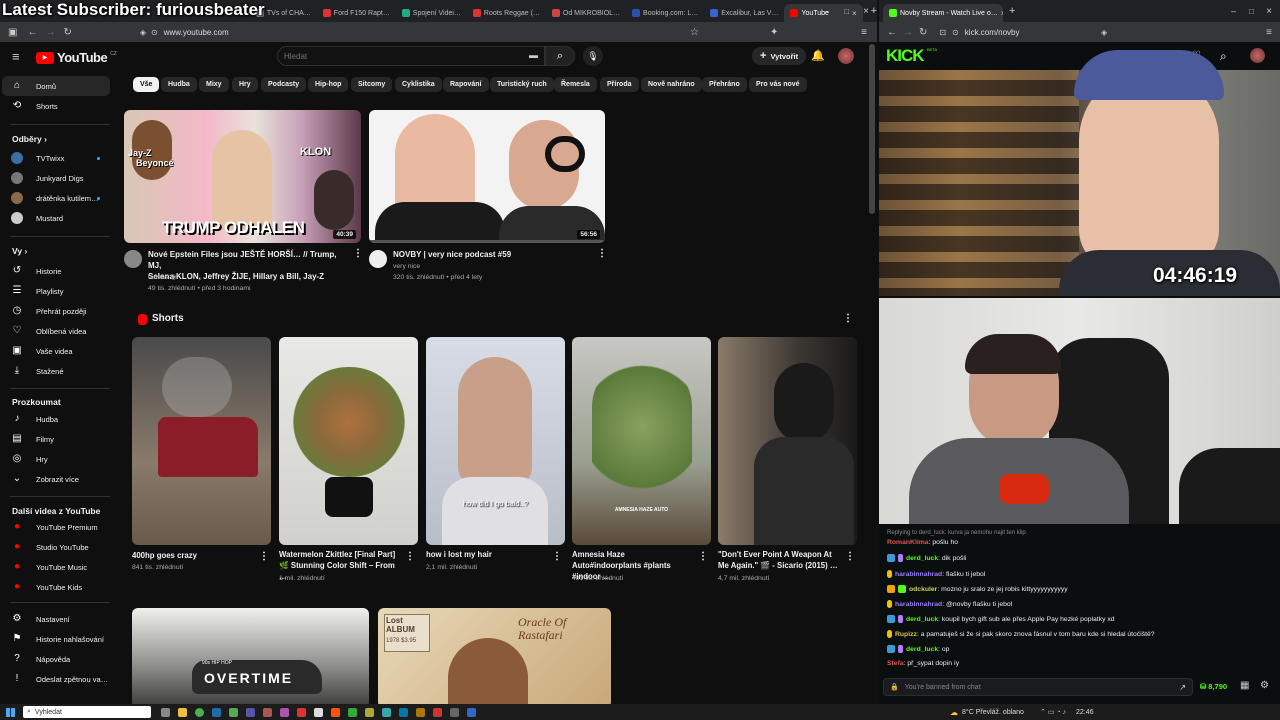  What do you see at coordinates (1223, 56) in the screenshot?
I see `search-icon: ⌕` at bounding box center [1223, 56].